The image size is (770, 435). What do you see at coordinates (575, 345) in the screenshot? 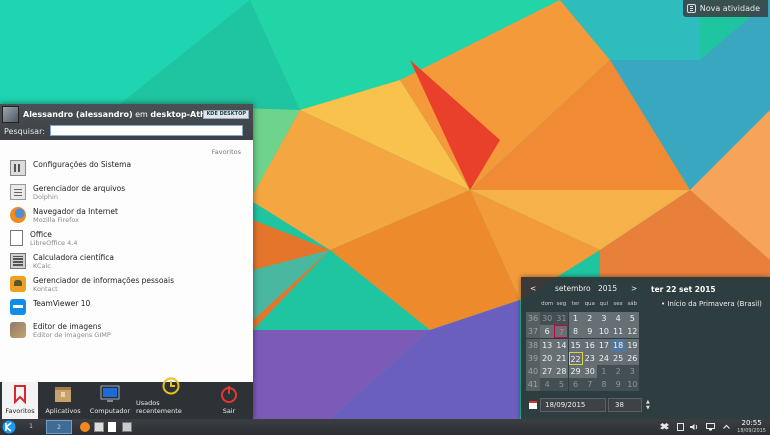
I see `calendar-day: 15` at bounding box center [575, 345].